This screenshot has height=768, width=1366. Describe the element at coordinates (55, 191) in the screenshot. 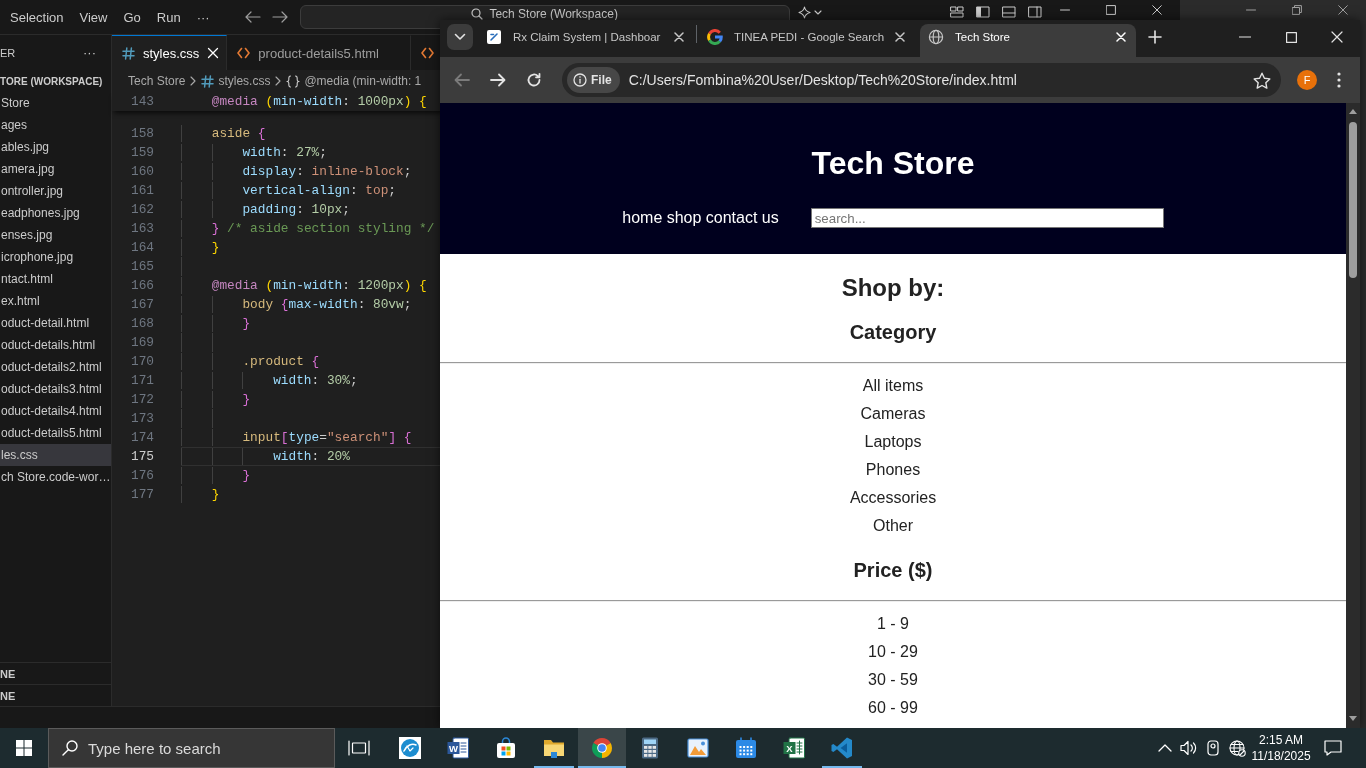

I see `explorer-item: ontroller.jpg` at that location.